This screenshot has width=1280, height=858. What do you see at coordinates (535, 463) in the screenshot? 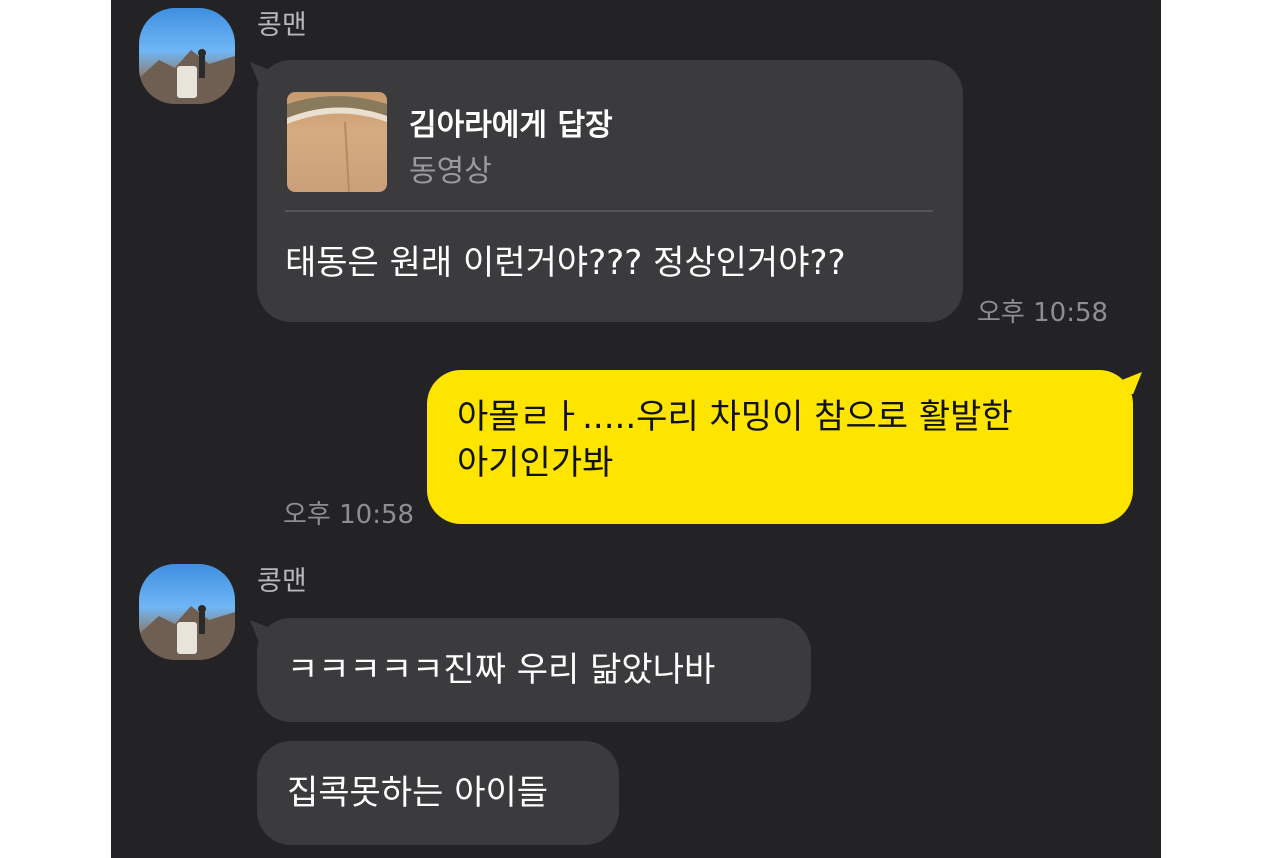
I see `message-text-line: 아기인가봐` at bounding box center [535, 463].